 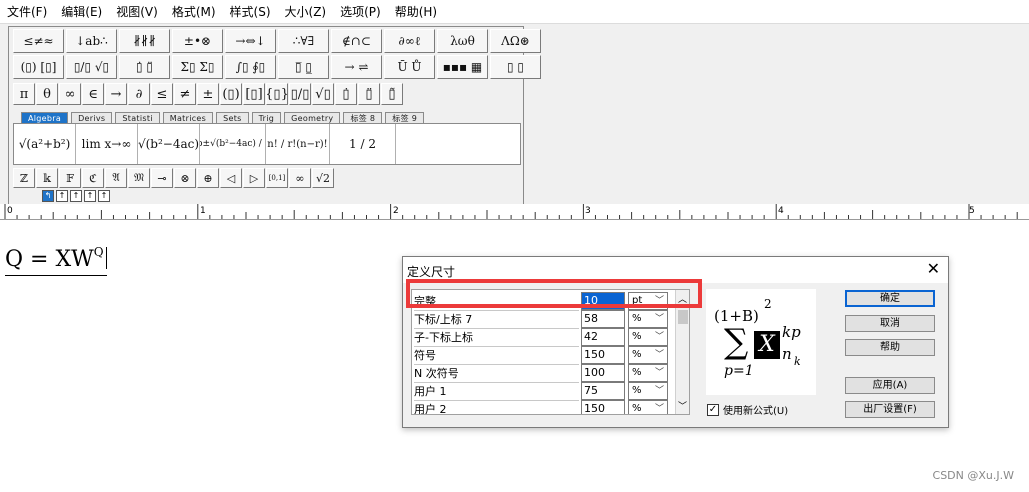 I want to click on scroll-down-icon: ﹀, so click(x=682, y=405).